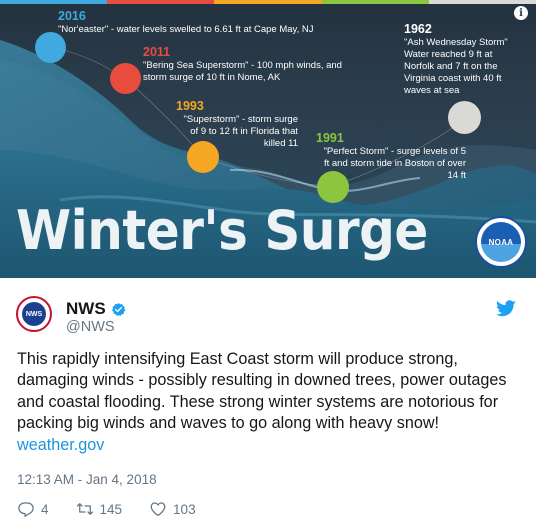 The height and width of the screenshot is (531, 536). What do you see at coordinates (418, 29) in the screenshot?
I see `event-year: 1962` at bounding box center [418, 29].